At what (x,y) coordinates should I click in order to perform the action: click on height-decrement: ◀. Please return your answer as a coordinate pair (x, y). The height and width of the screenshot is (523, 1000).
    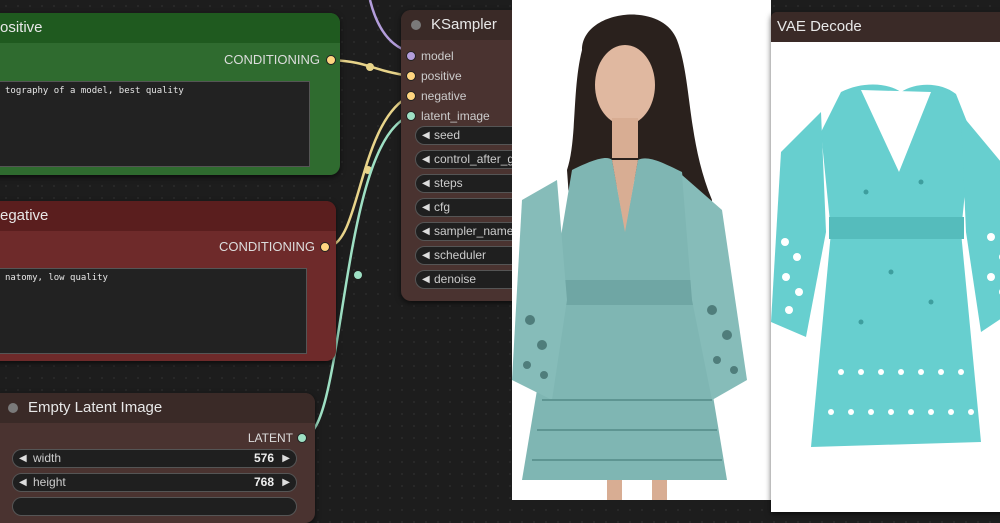
    Looking at the image, I should click on (23, 482).